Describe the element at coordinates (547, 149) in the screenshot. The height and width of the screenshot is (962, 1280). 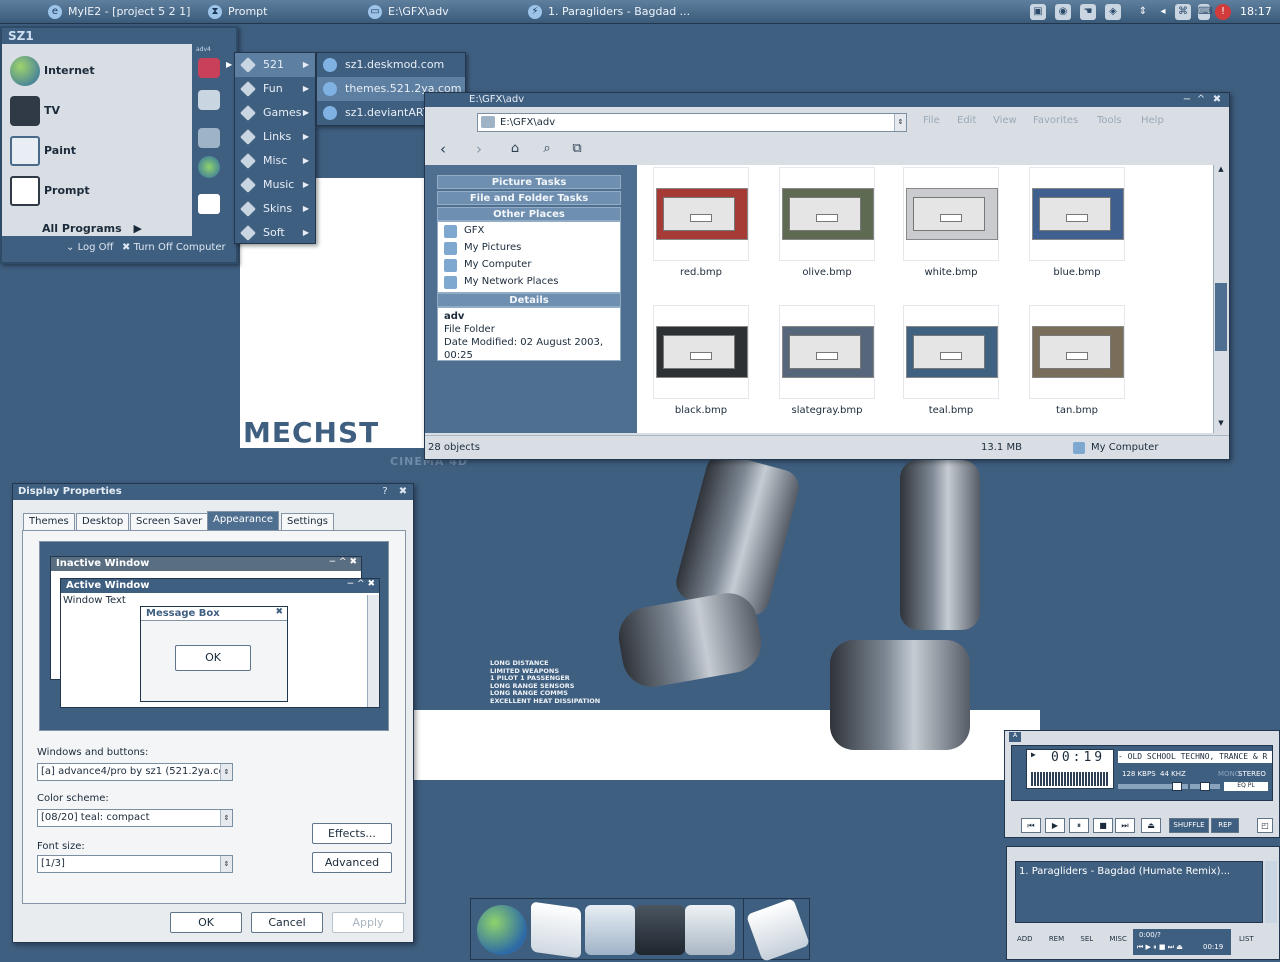
I see `search-icon: ⌕` at that location.